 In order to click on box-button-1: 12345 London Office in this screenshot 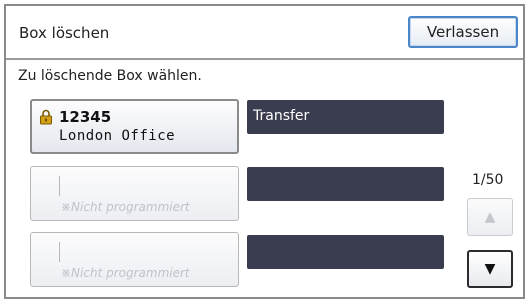, I will do `click(134, 126)`.